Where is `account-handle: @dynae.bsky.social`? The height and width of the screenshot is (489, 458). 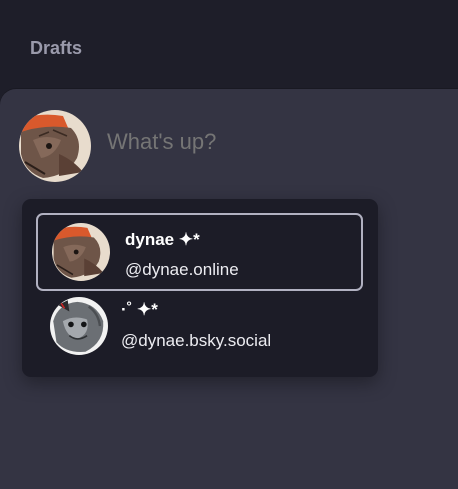
account-handle: @dynae.bsky.social is located at coordinates (196, 340).